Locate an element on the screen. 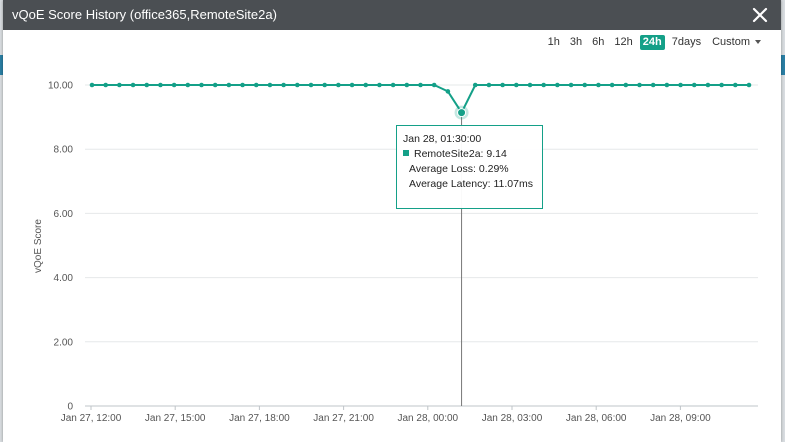 This screenshot has width=785, height=442. y-tick-label: 8.00 is located at coordinates (64, 150).